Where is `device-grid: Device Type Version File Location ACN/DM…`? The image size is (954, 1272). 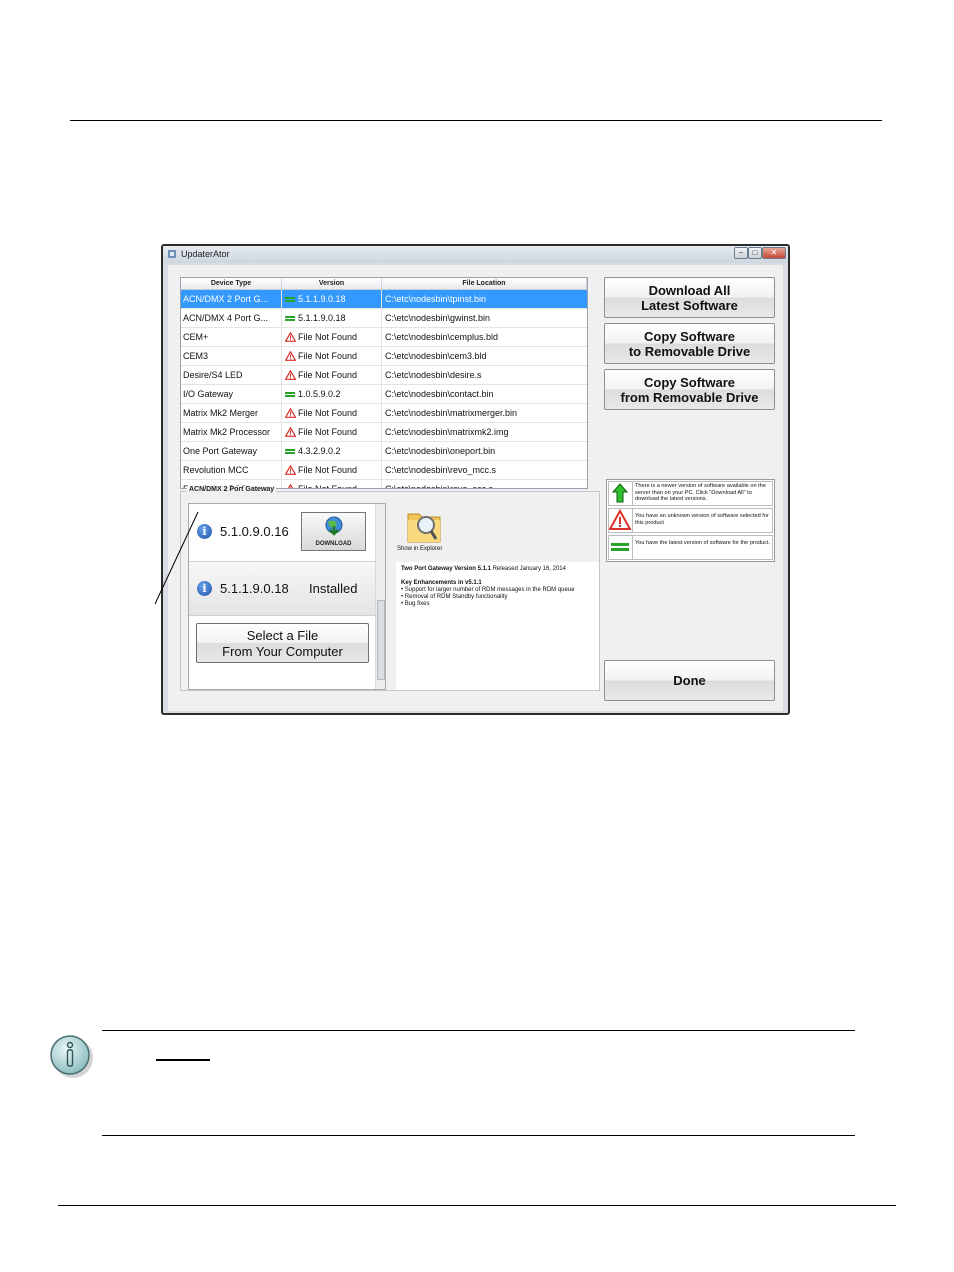 device-grid: Device Type Version File Location ACN/DM… is located at coordinates (384, 383).